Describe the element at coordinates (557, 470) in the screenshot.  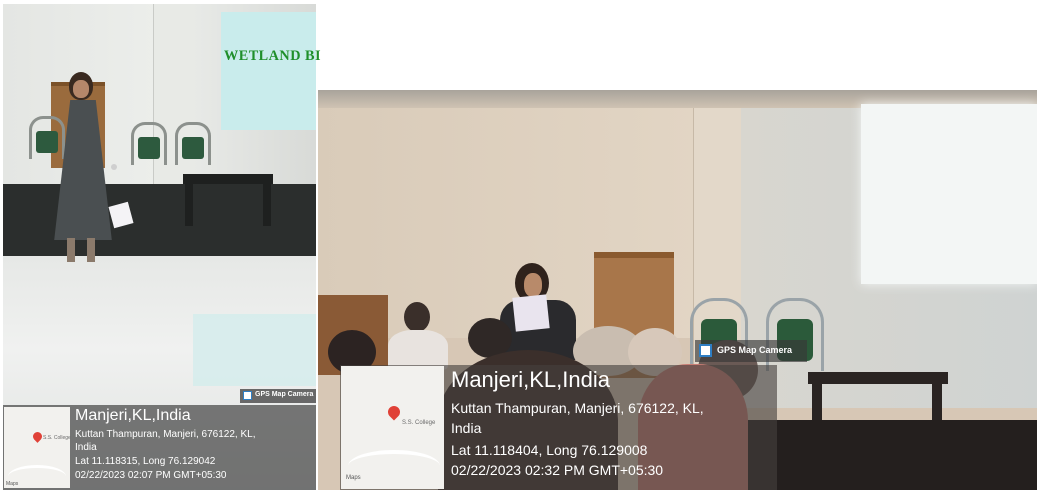
I see `timestamp: 02/22/2023 02:32 PM GMT+05:30` at that location.